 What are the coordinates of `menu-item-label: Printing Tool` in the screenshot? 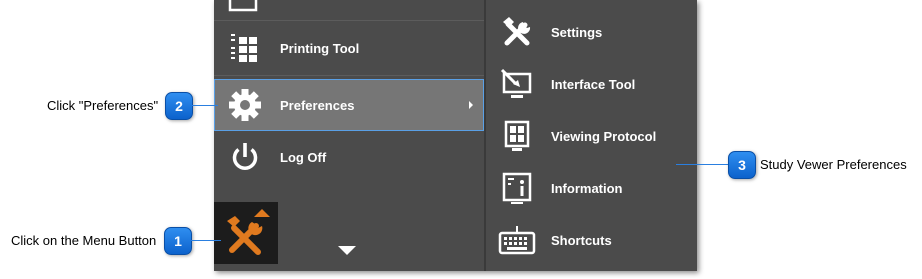 It's located at (320, 48).